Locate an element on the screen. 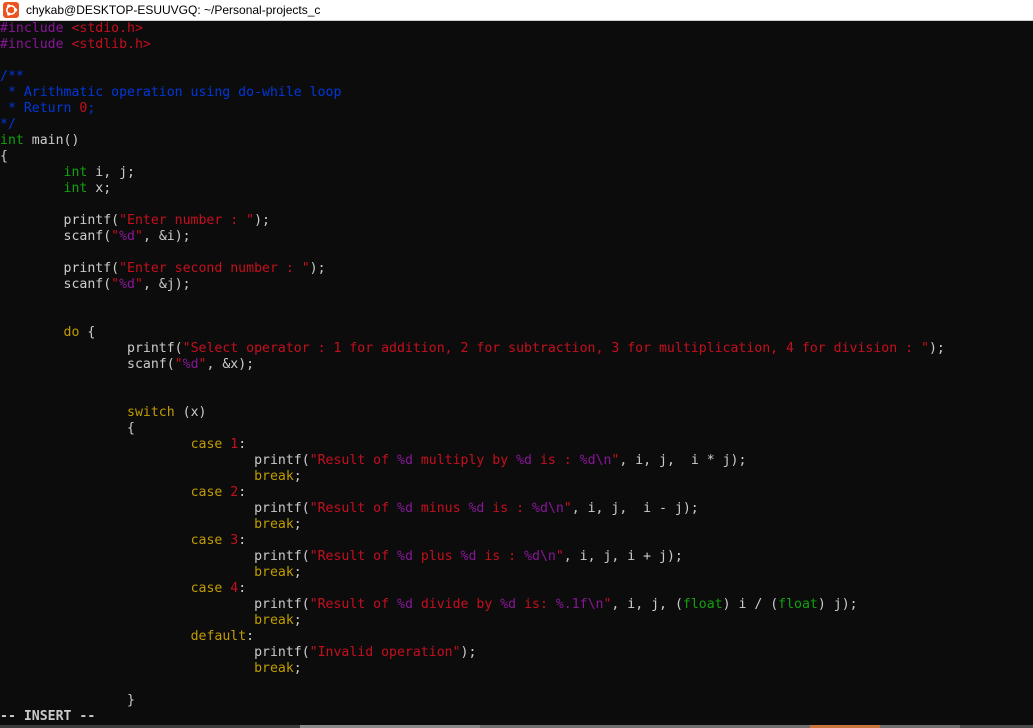 This screenshot has width=1033, height=728. header-token: <stdlib.h> is located at coordinates (111, 44).